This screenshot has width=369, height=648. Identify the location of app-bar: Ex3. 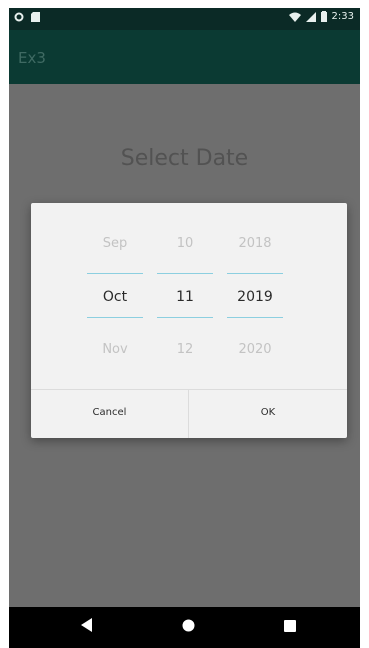
(184, 57).